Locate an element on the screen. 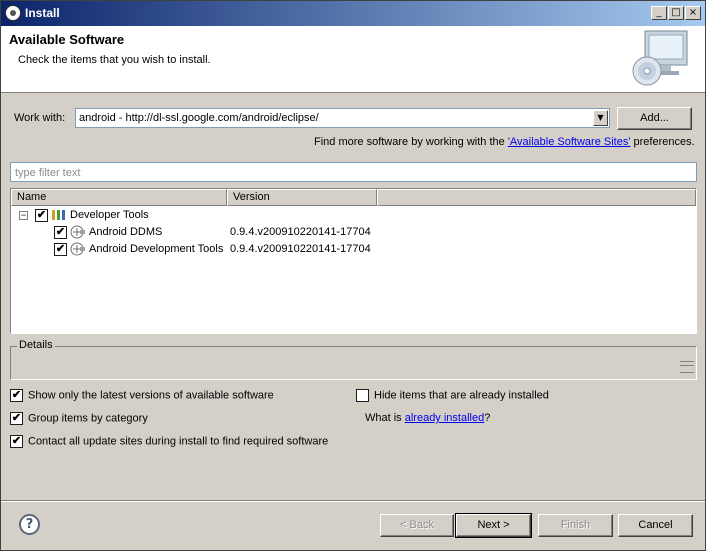 Image resolution: width=706 pixels, height=551 pixels. tree-item-label: Android DDMS is located at coordinates (126, 232).